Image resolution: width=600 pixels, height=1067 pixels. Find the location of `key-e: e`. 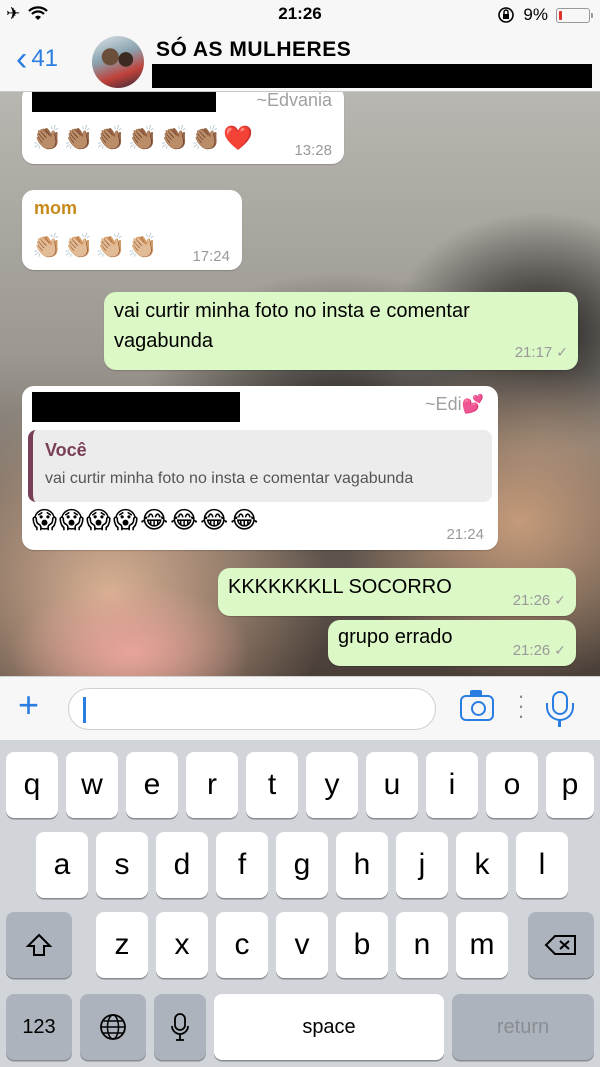

key-e: e is located at coordinates (152, 785).